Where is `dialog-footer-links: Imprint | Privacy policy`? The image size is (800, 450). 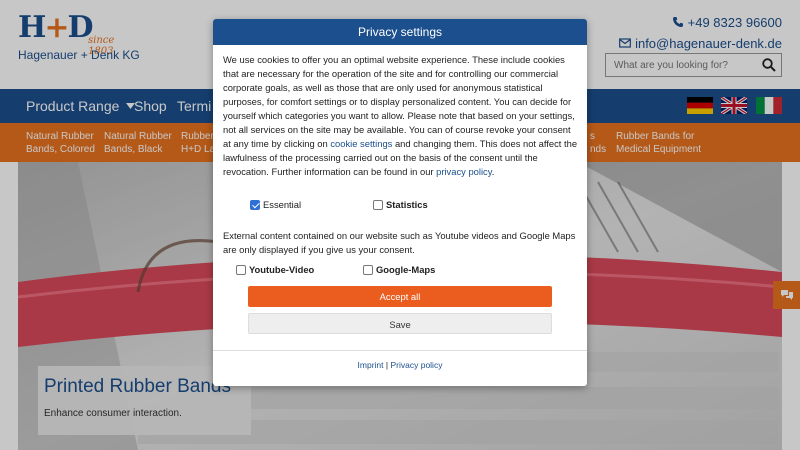
dialog-footer-links: Imprint | Privacy policy is located at coordinates (400, 365).